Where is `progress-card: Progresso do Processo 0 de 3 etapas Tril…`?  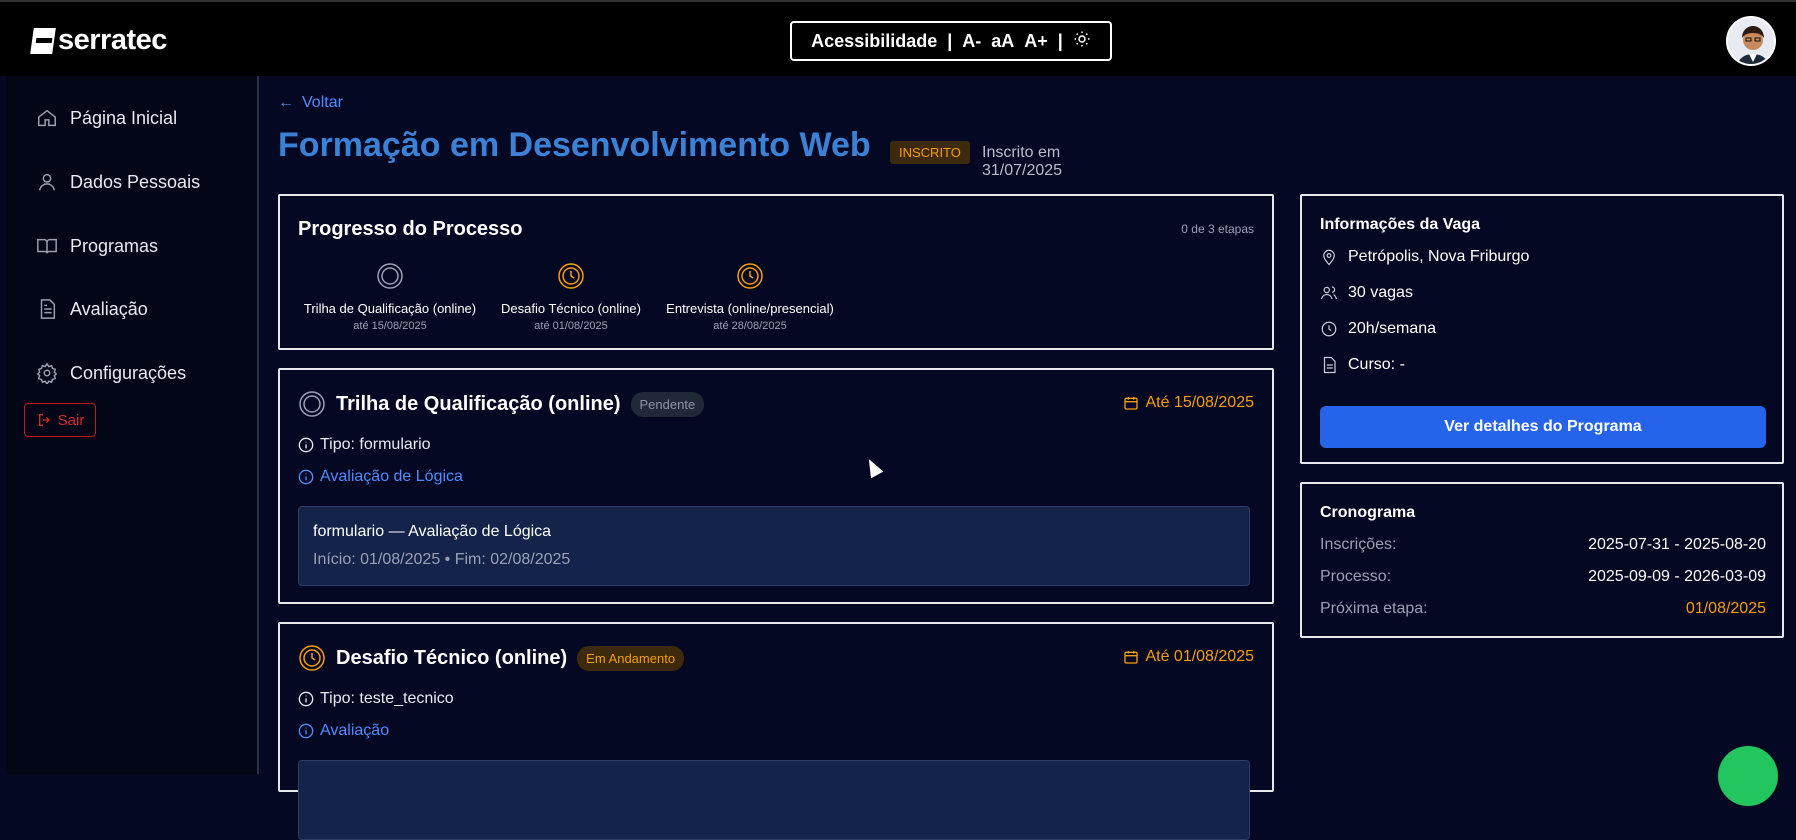 progress-card: Progresso do Processo 0 de 3 etapas Tril… is located at coordinates (776, 272).